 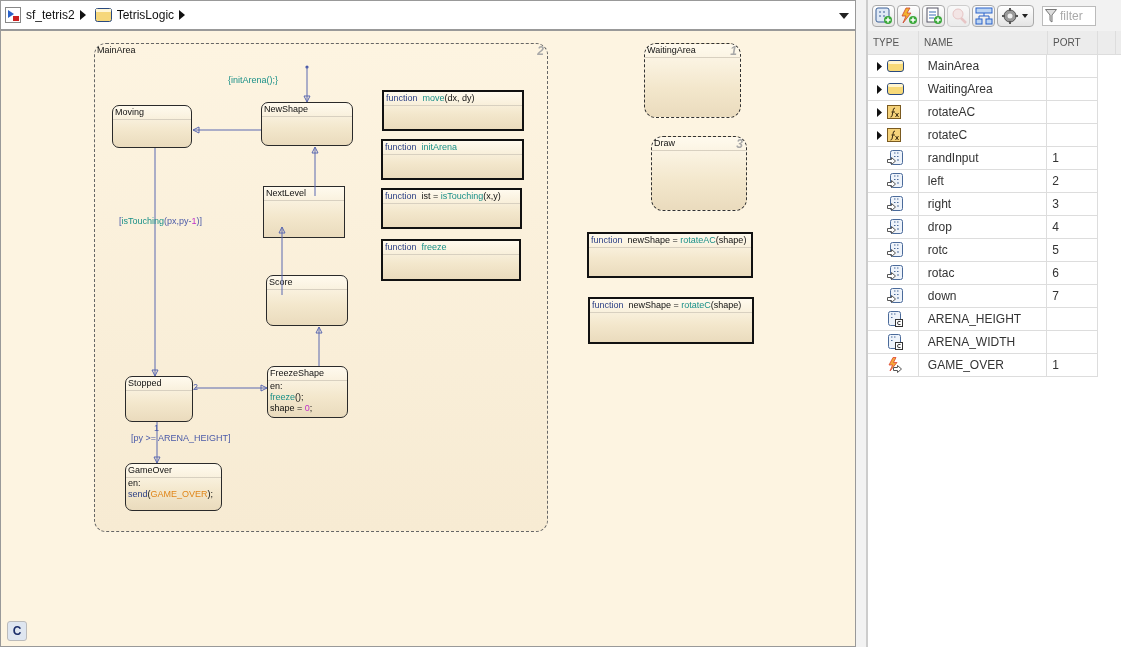 I want to click on symbol-row: WaitingArea, so click(x=983, y=89).